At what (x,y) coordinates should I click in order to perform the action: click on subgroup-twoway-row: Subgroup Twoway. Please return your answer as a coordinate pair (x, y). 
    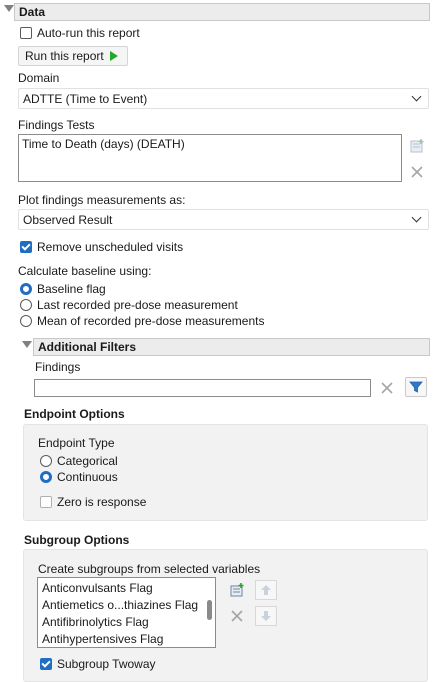
    Looking at the image, I should click on (98, 664).